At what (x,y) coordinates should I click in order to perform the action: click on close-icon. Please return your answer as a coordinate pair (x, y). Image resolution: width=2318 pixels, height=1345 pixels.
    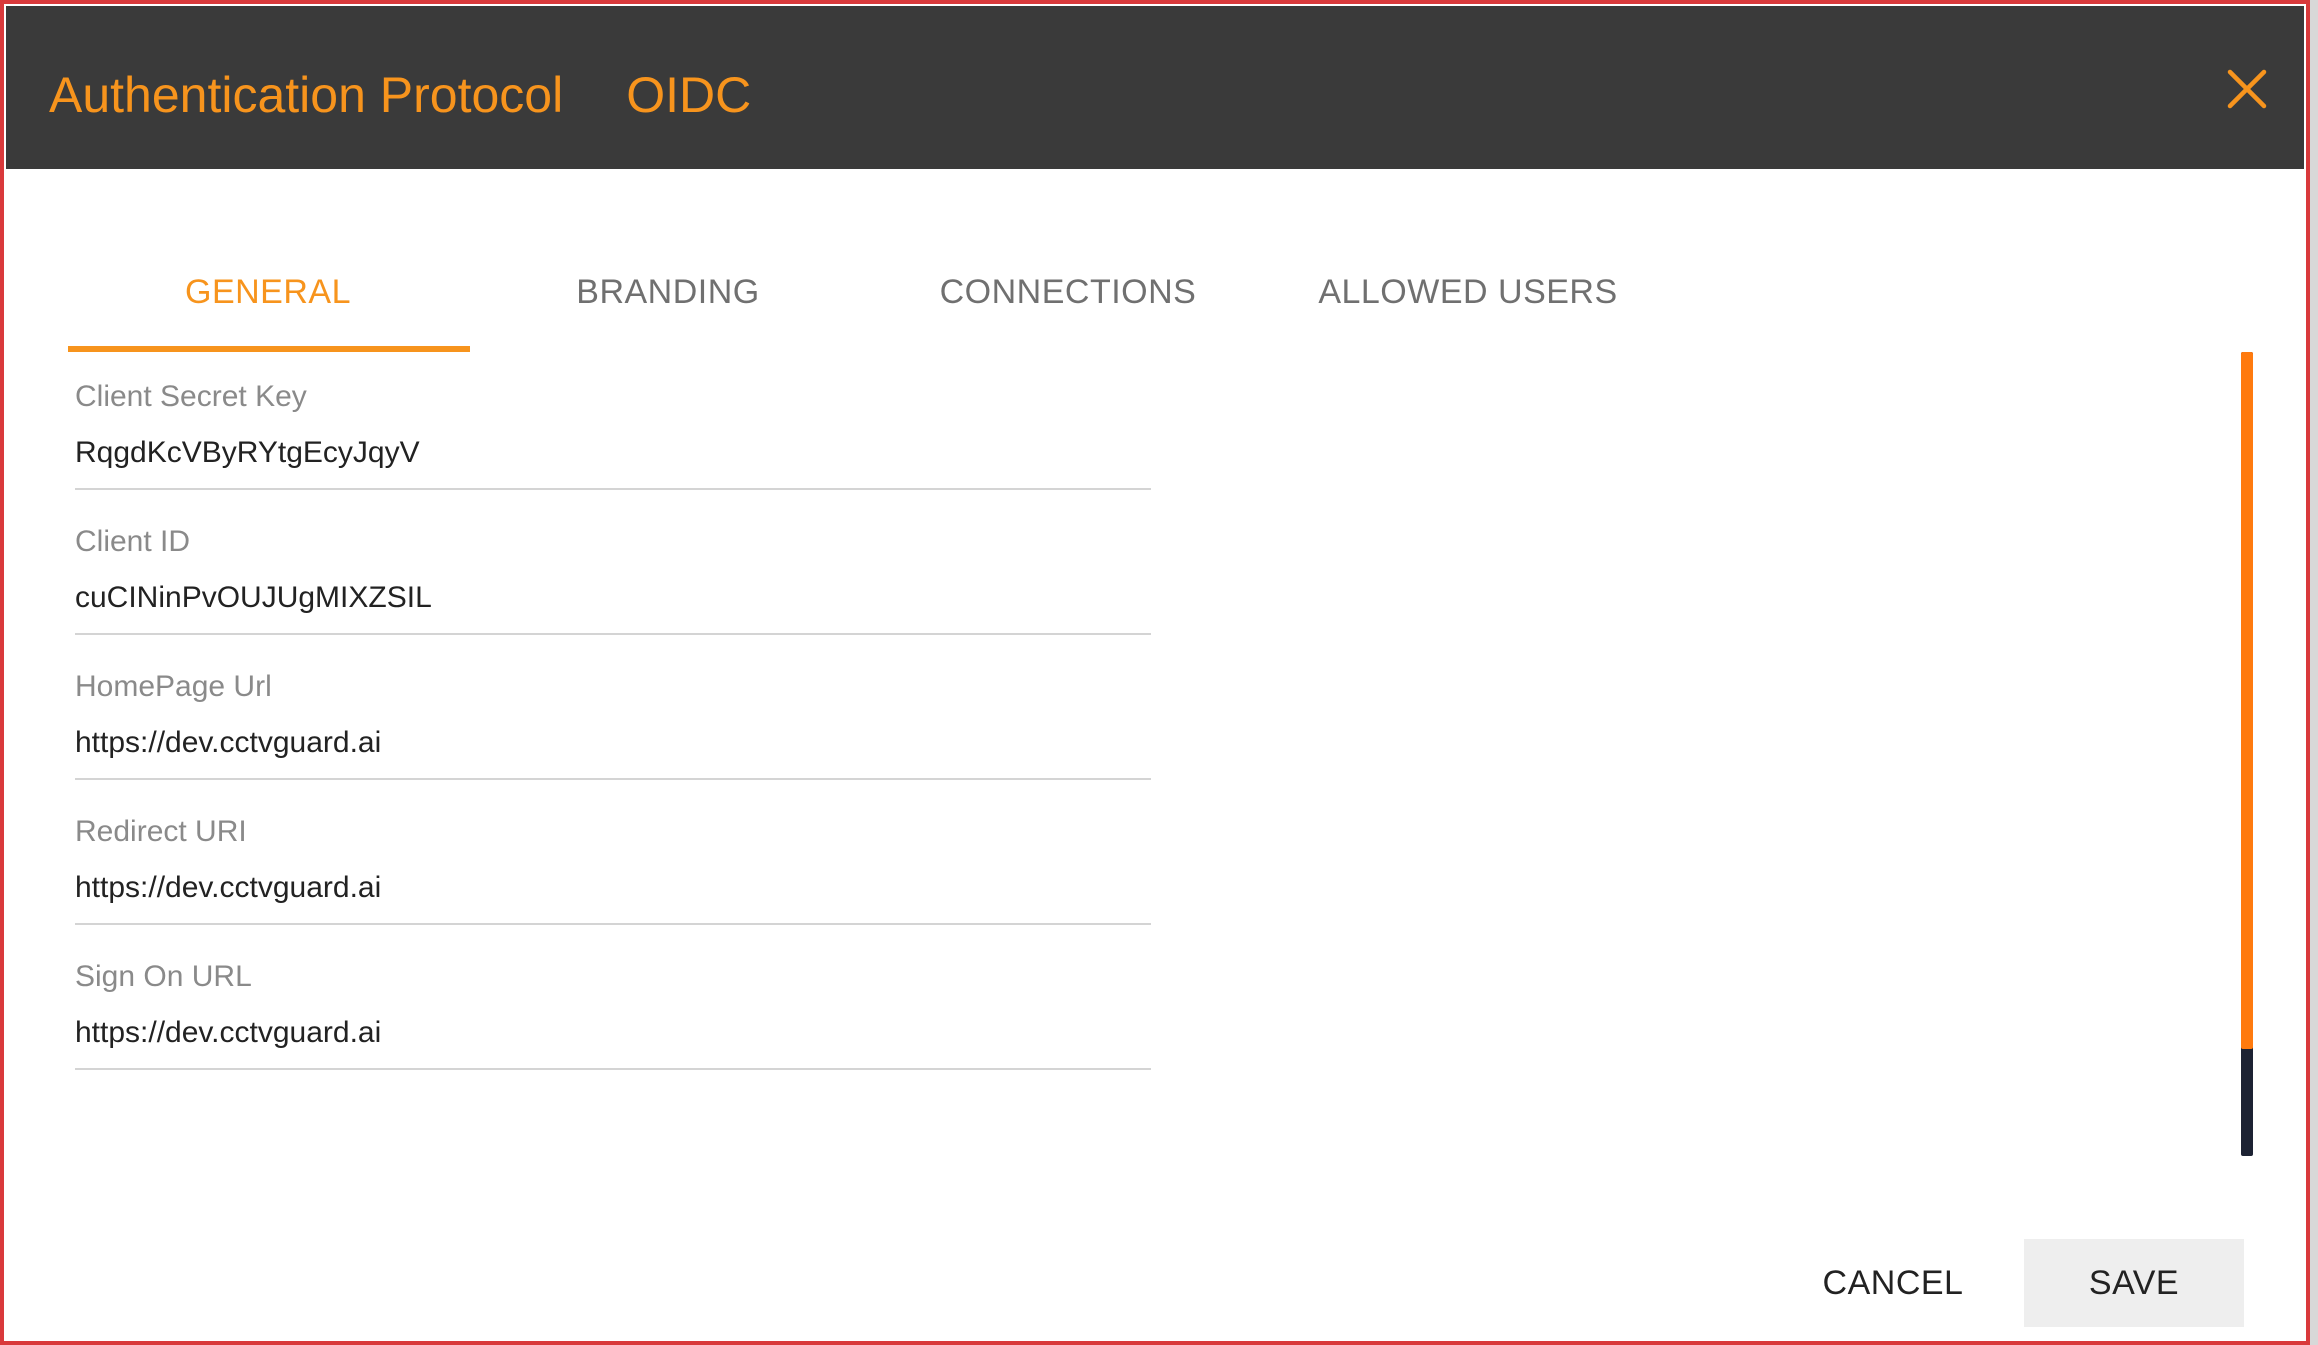
    Looking at the image, I should click on (2247, 89).